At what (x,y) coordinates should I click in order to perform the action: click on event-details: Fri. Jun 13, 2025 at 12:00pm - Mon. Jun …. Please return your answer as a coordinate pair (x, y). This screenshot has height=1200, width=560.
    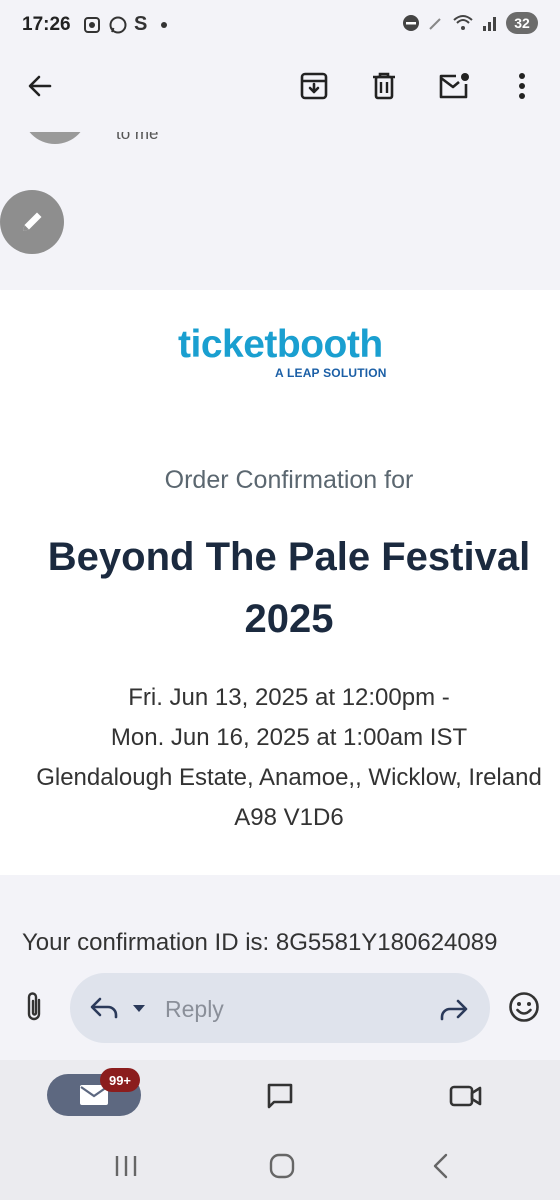
    Looking at the image, I should click on (280, 758).